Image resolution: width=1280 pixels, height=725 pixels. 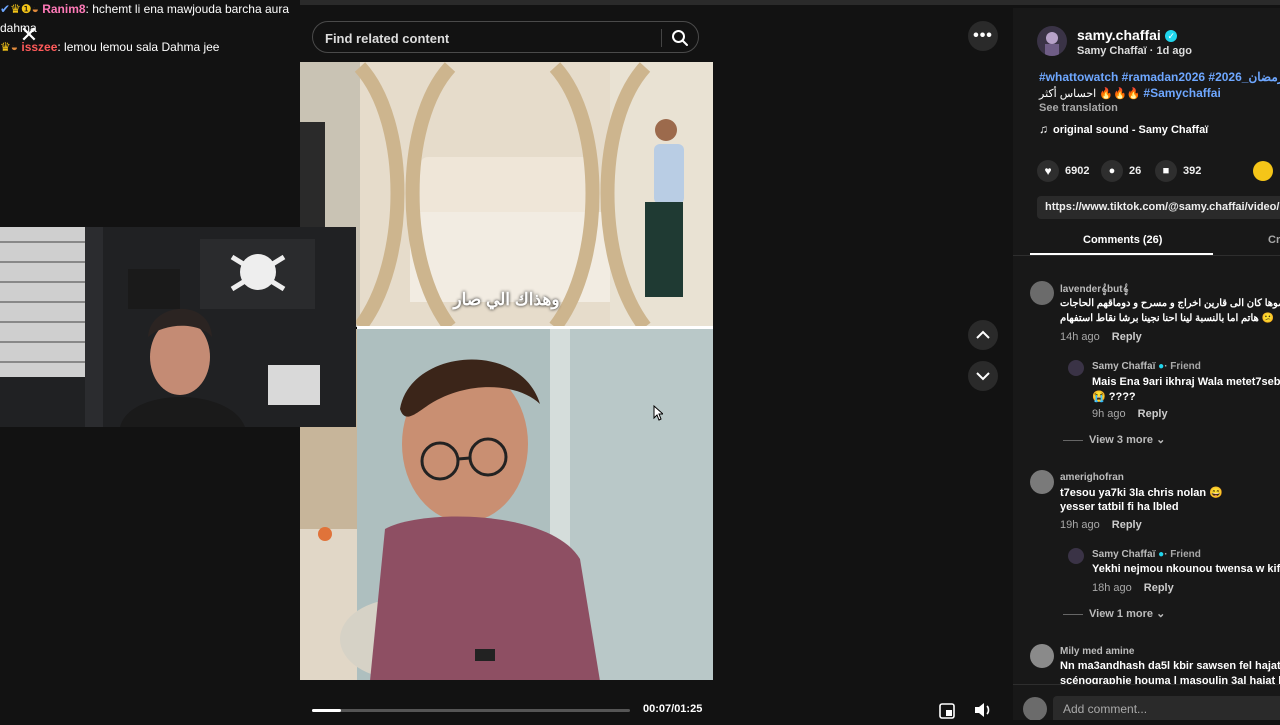 What do you see at coordinates (1119, 35) in the screenshot?
I see `author-name: samy.chaffai` at bounding box center [1119, 35].